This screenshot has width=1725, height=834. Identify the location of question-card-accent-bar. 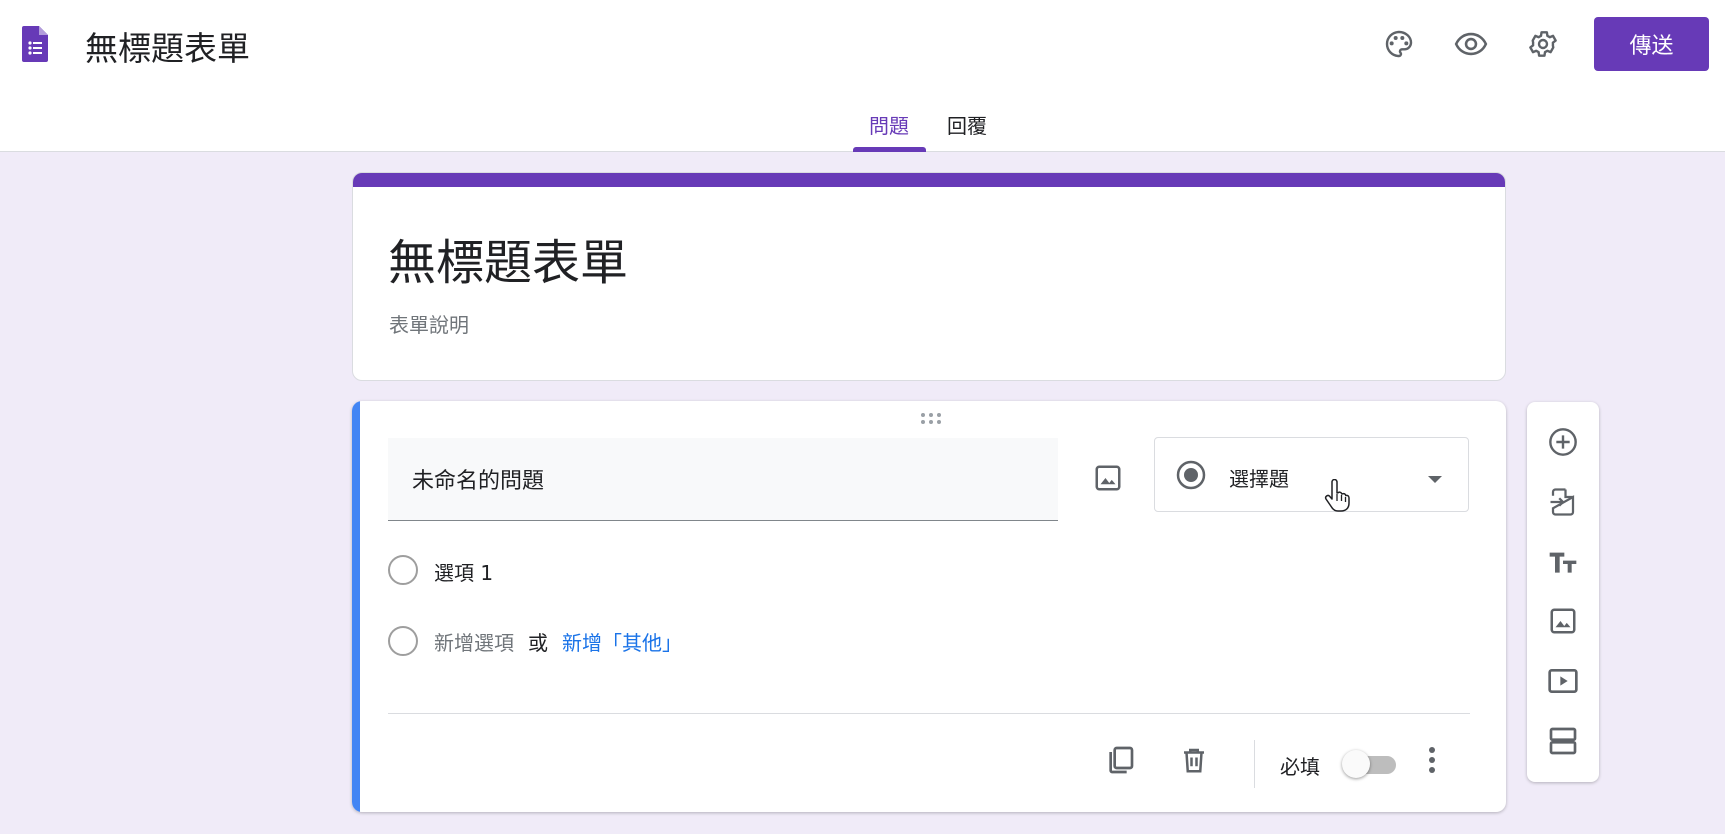
(356, 606).